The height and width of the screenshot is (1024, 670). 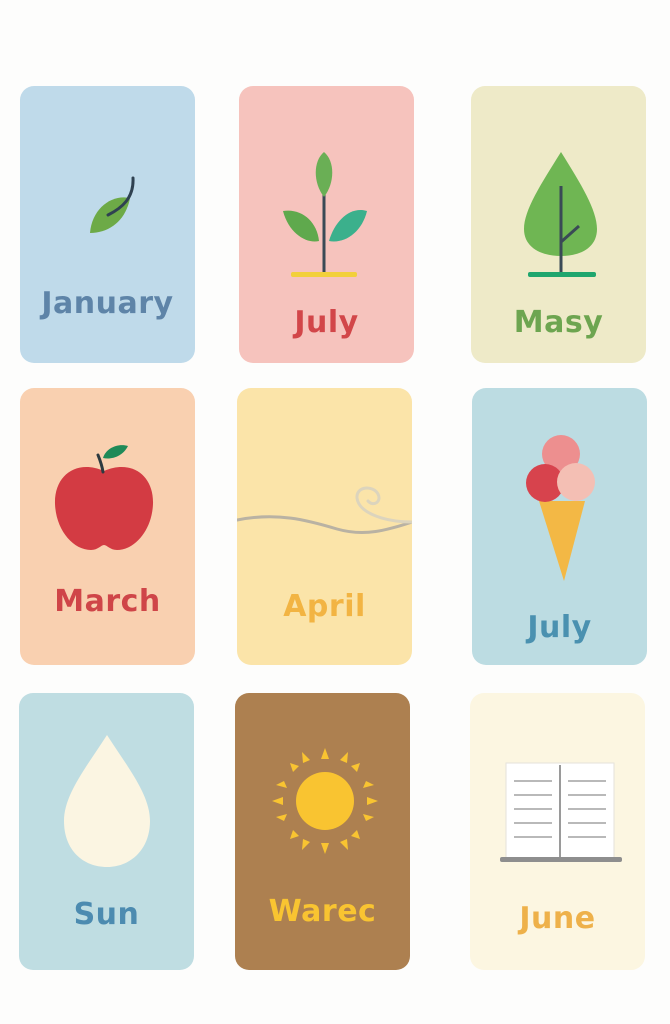 What do you see at coordinates (322, 831) in the screenshot?
I see `month-card-warec: Warec` at bounding box center [322, 831].